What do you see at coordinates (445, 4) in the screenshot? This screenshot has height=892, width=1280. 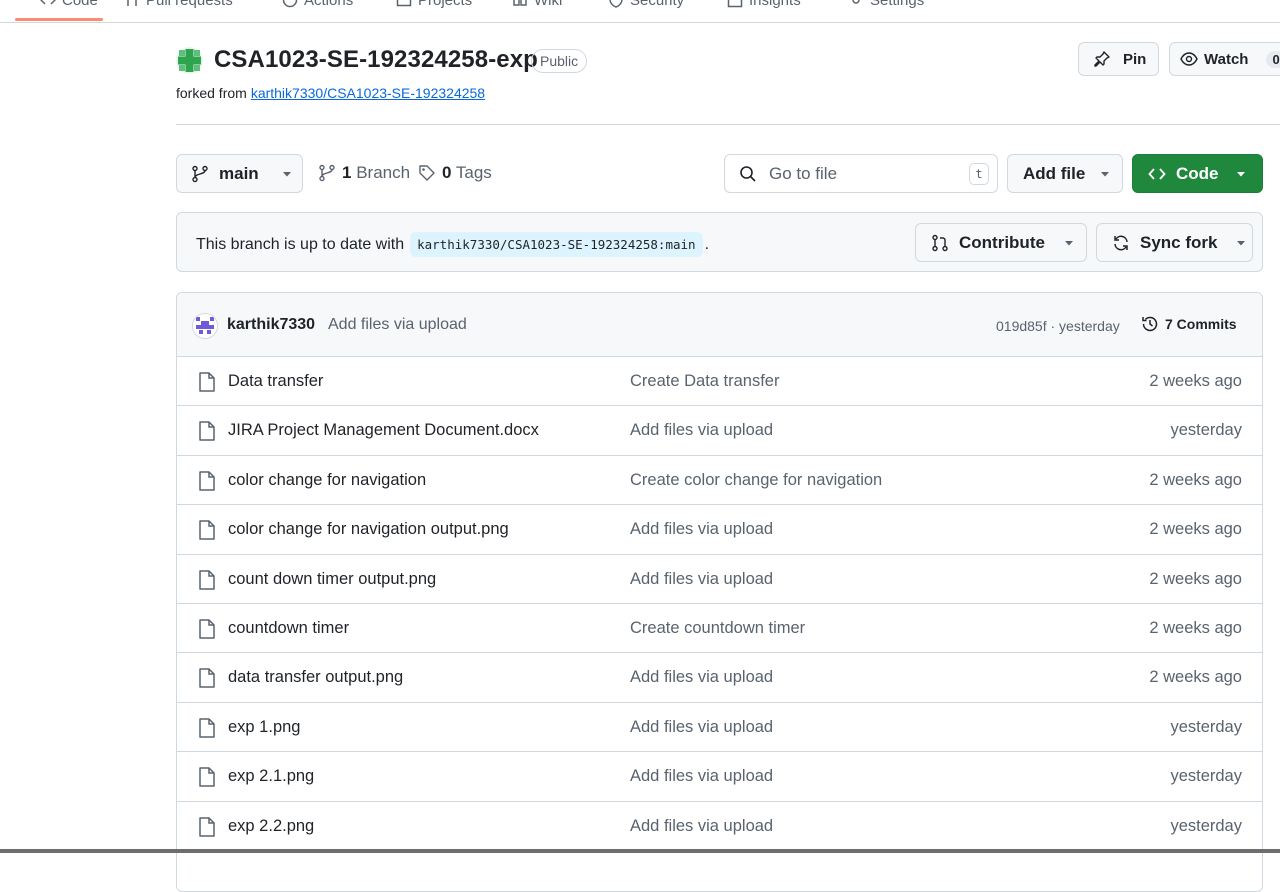 I see `tab-label: Projects` at bounding box center [445, 4].